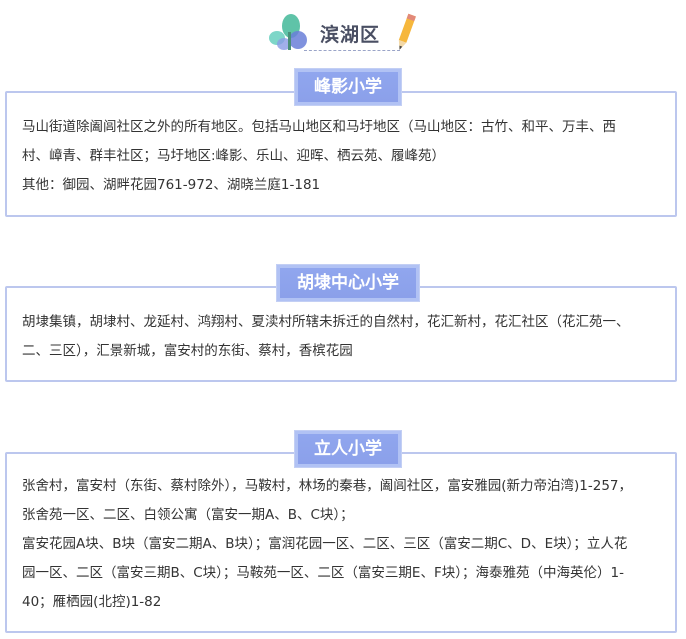 The height and width of the screenshot is (639, 686). Describe the element at coordinates (288, 32) in the screenshot. I see `leaf-decoration-icon` at that location.